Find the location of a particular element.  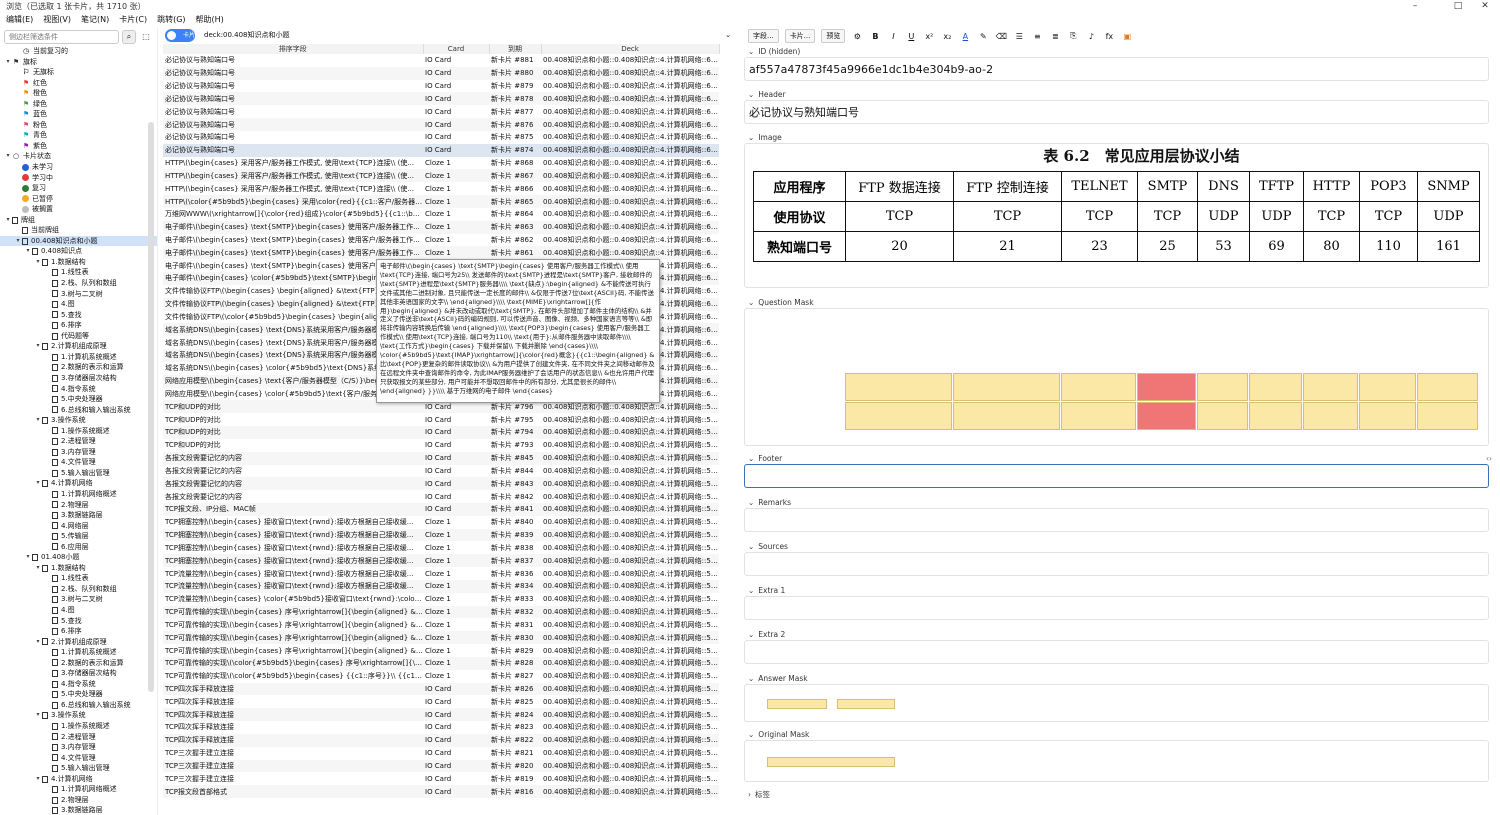

sidebar-tree-item: ⚑ 无旗标 is located at coordinates (78, 72).